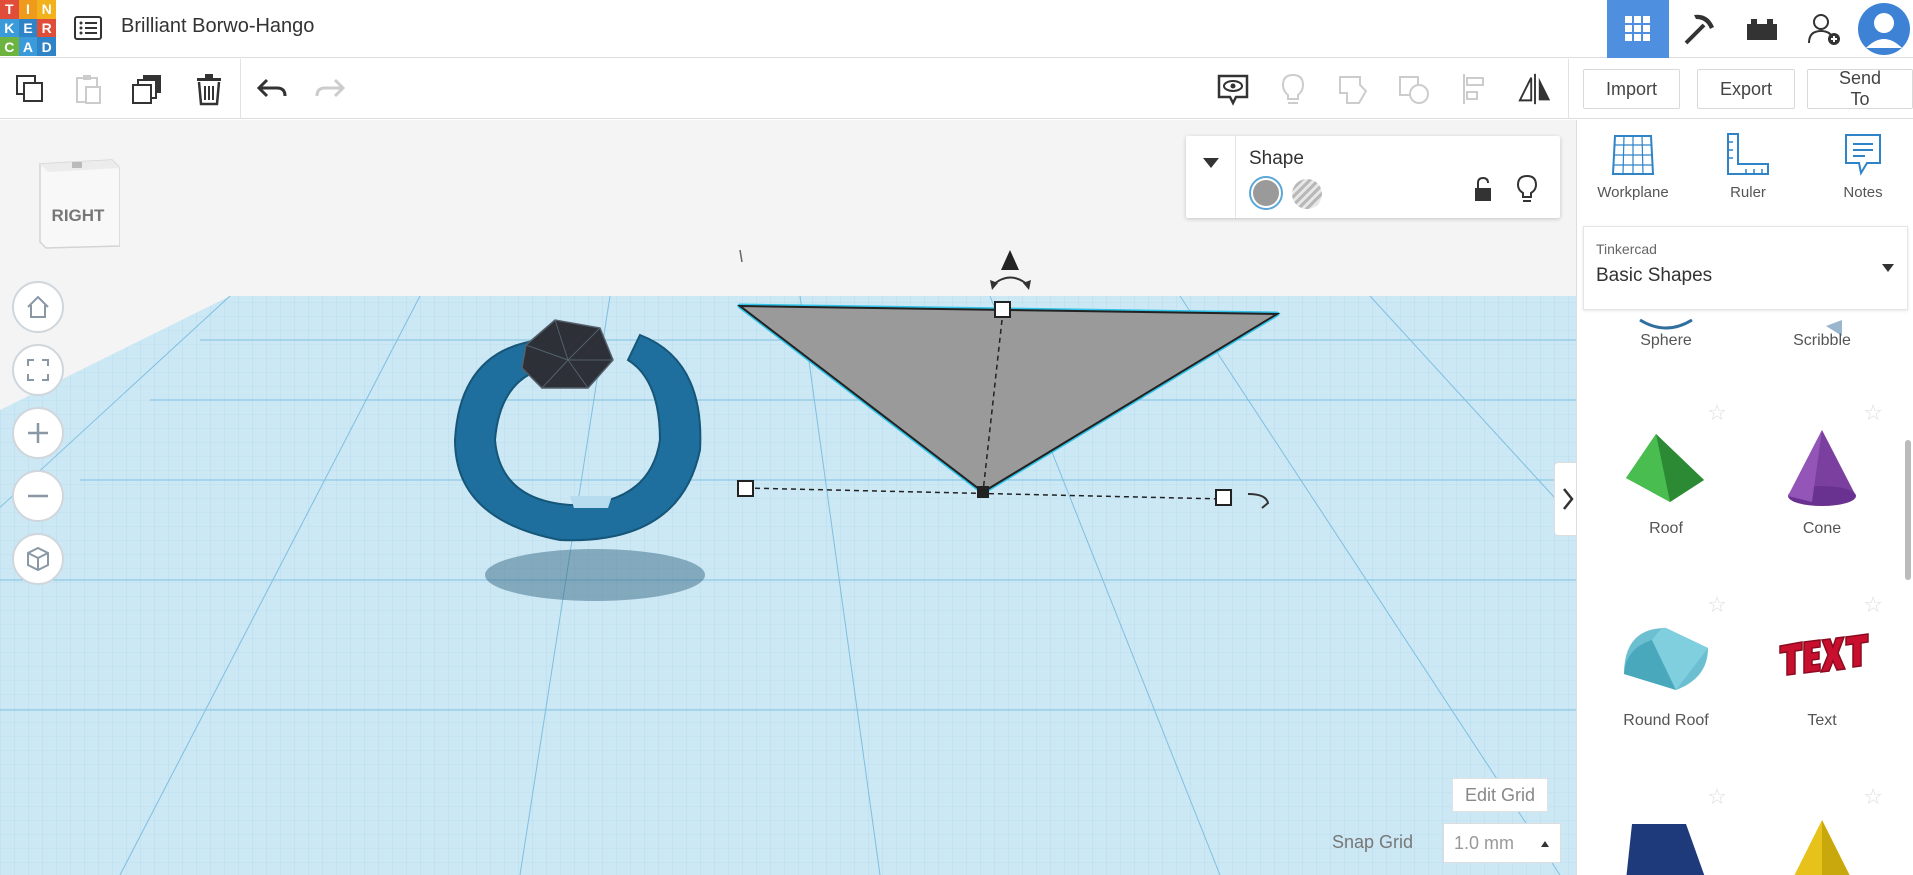 The height and width of the screenshot is (875, 1913). Describe the element at coordinates (46, 9) in the screenshot. I see `logo-letter: N` at that location.